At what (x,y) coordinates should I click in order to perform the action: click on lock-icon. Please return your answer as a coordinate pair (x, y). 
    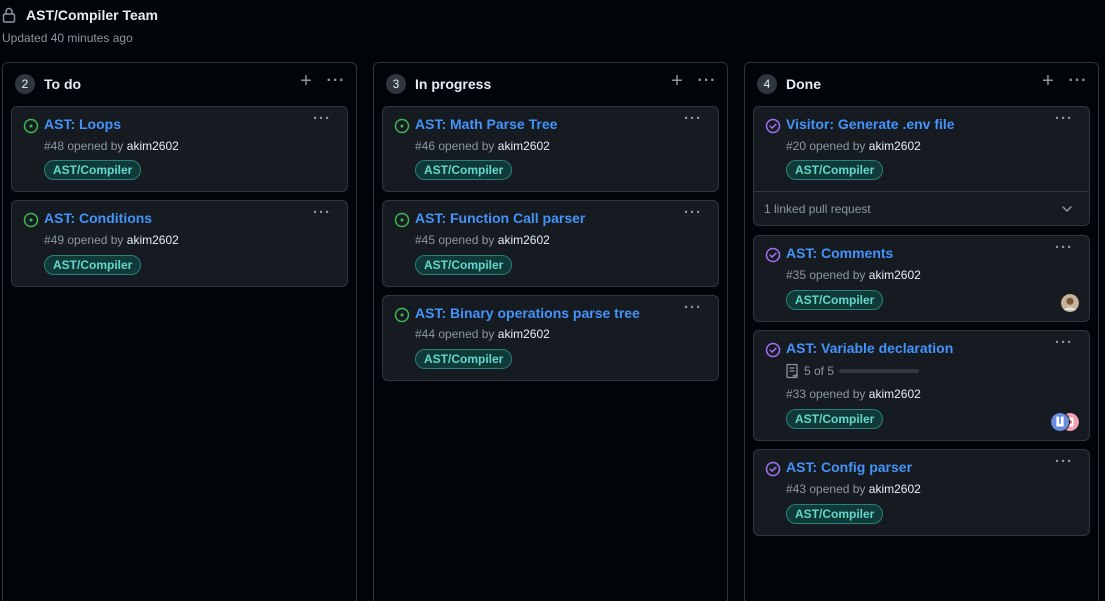
    Looking at the image, I should click on (9, 15).